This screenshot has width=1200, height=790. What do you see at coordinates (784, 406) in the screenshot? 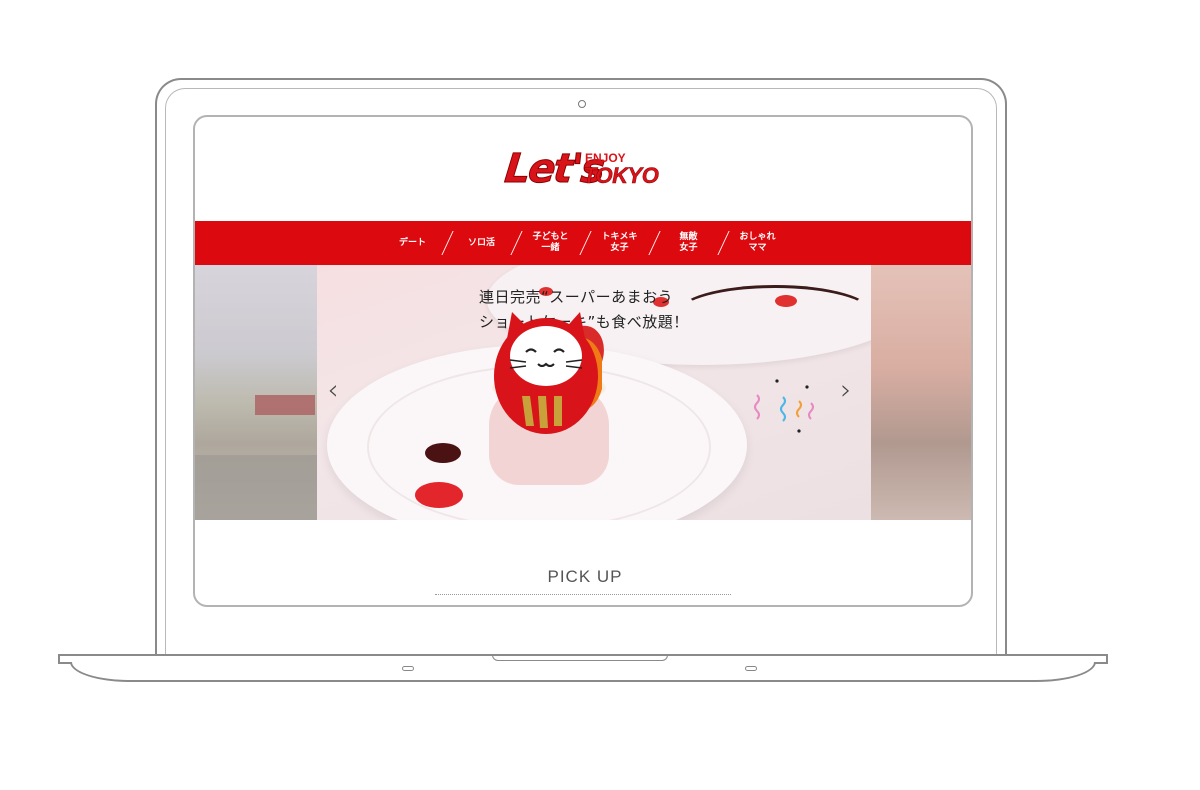
I see `confetti-icon` at bounding box center [784, 406].